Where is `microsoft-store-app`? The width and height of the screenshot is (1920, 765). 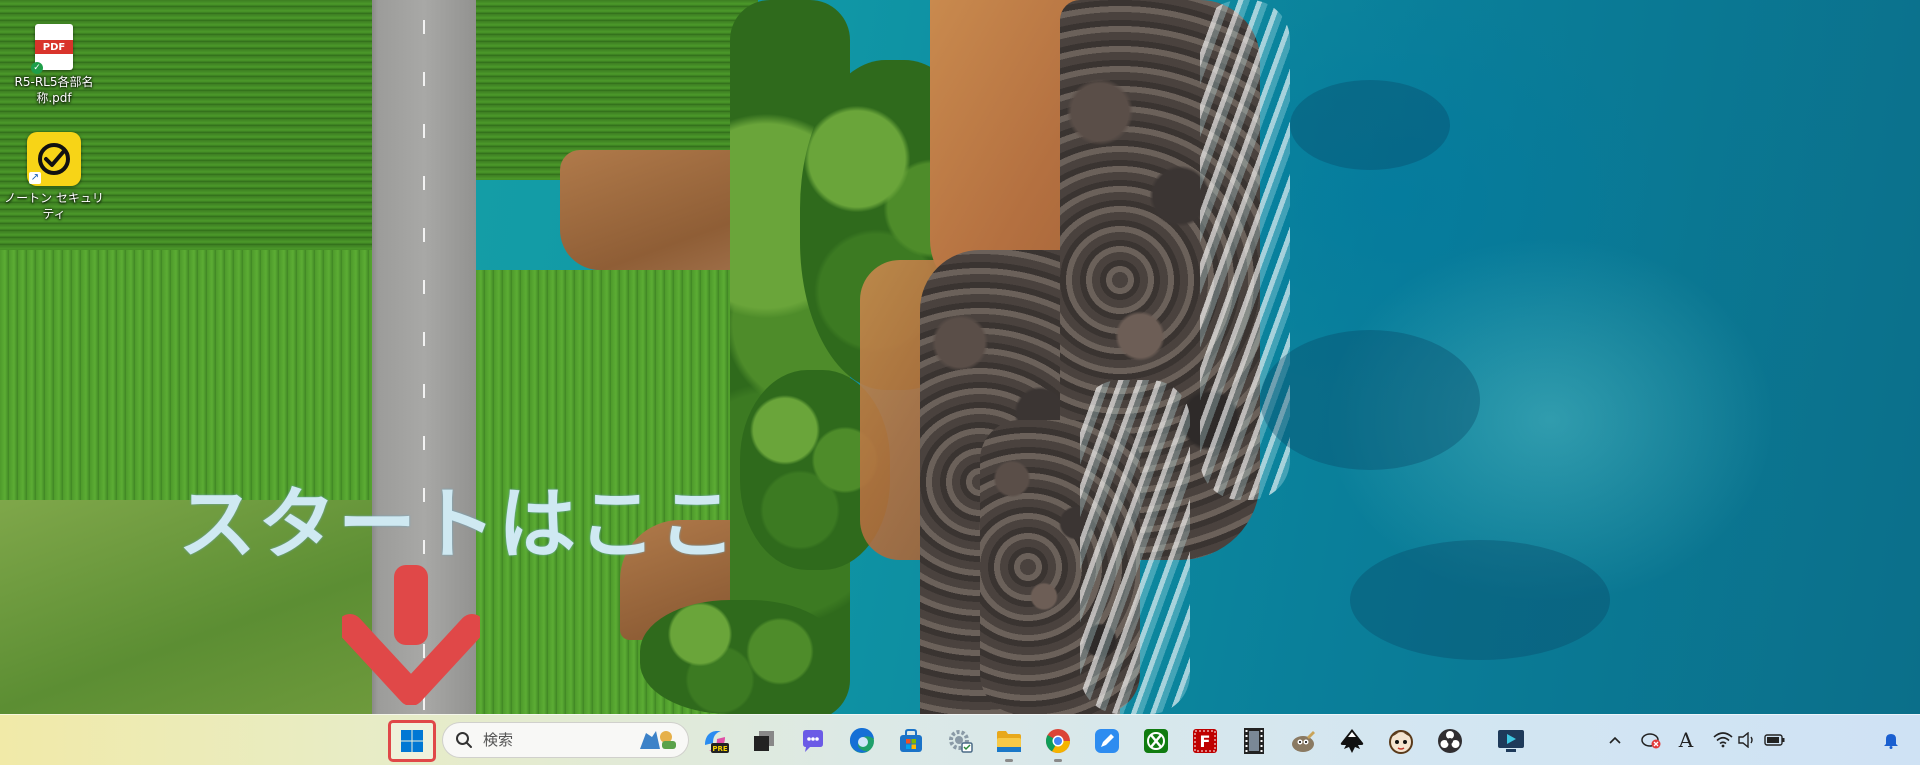
microsoft-store-app is located at coordinates (911, 741).